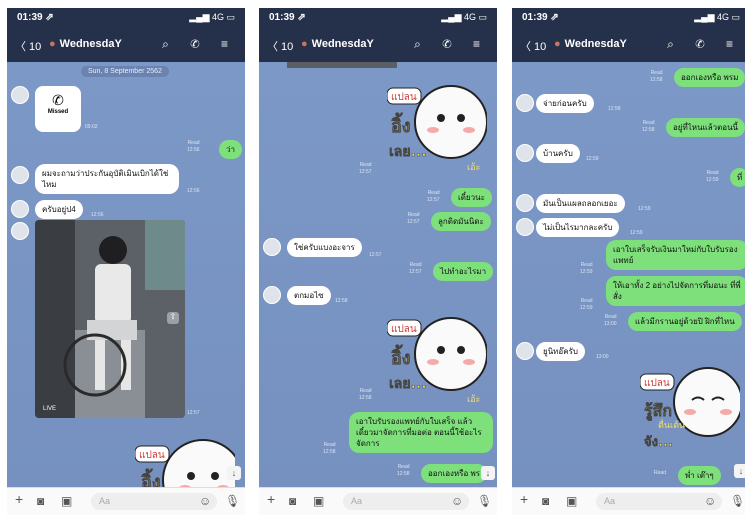 Image resolution: width=745 pixels, height=519 pixels. What do you see at coordinates (378, 18) in the screenshot?
I see `status-bar: 01:39 ⇗ ▂▄▆ 4G ▭` at bounding box center [378, 18].